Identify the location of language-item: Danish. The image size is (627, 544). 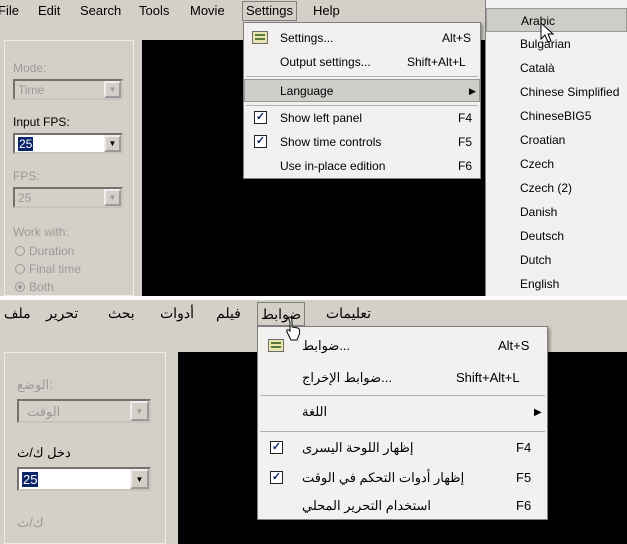
(556, 212).